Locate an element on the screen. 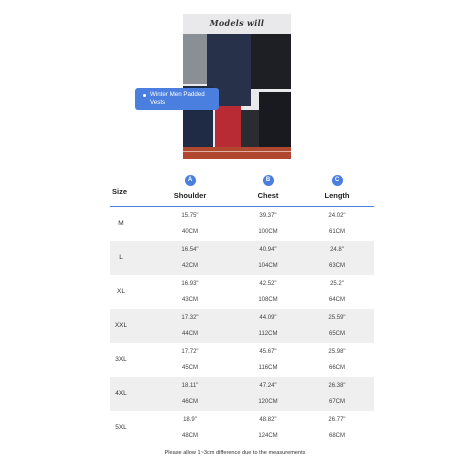 This screenshot has width=470, height=470. running-track is located at coordinates (237, 153).